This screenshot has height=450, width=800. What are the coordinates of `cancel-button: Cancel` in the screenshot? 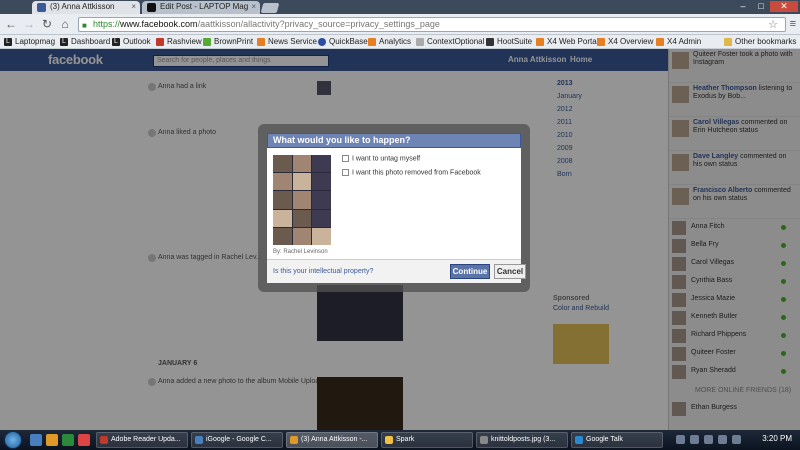 It's located at (510, 271).